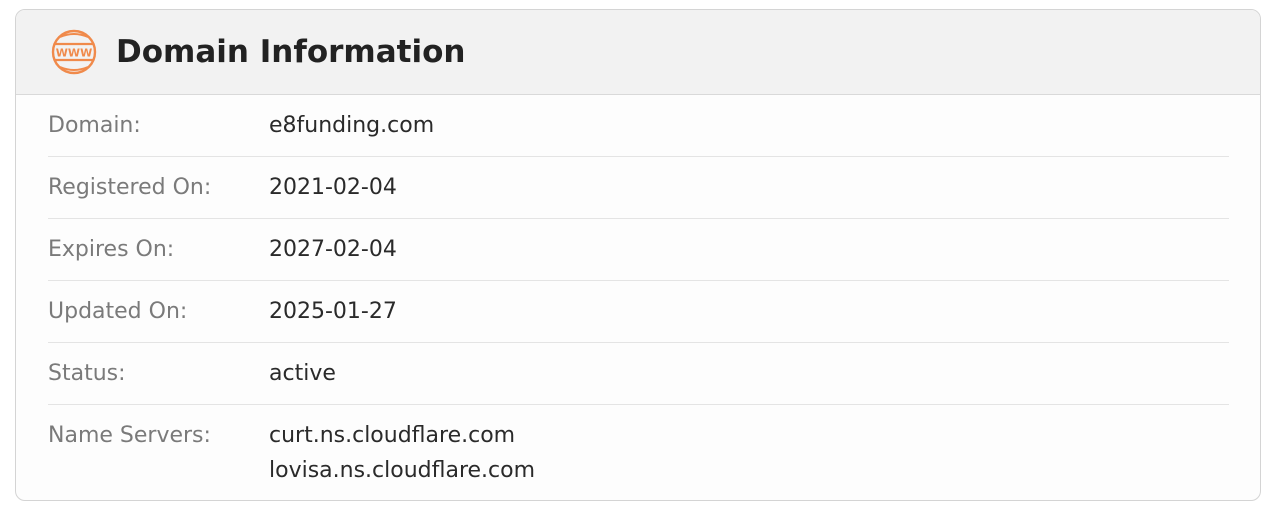  What do you see at coordinates (333, 249) in the screenshot?
I see `row-value-expires-on: 2027-02-04` at bounding box center [333, 249].